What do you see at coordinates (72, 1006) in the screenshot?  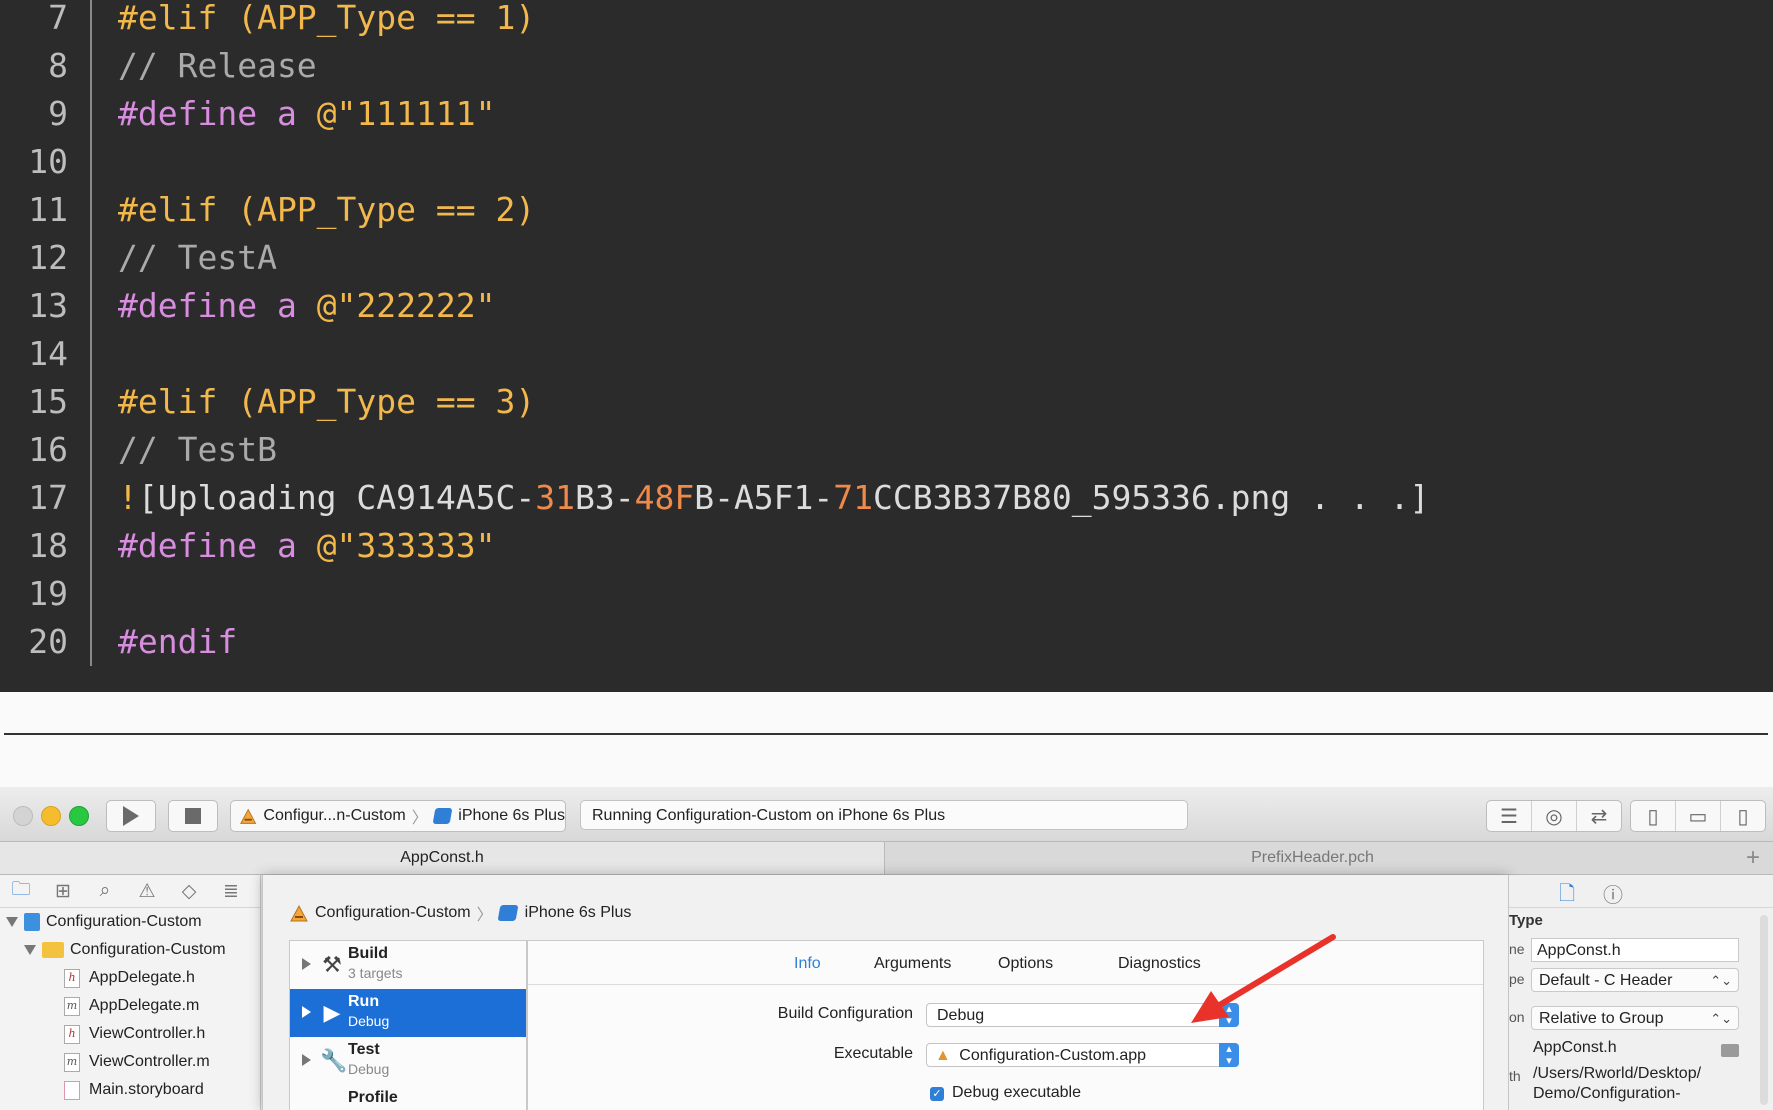 I see `file-icon: m` at bounding box center [72, 1006].